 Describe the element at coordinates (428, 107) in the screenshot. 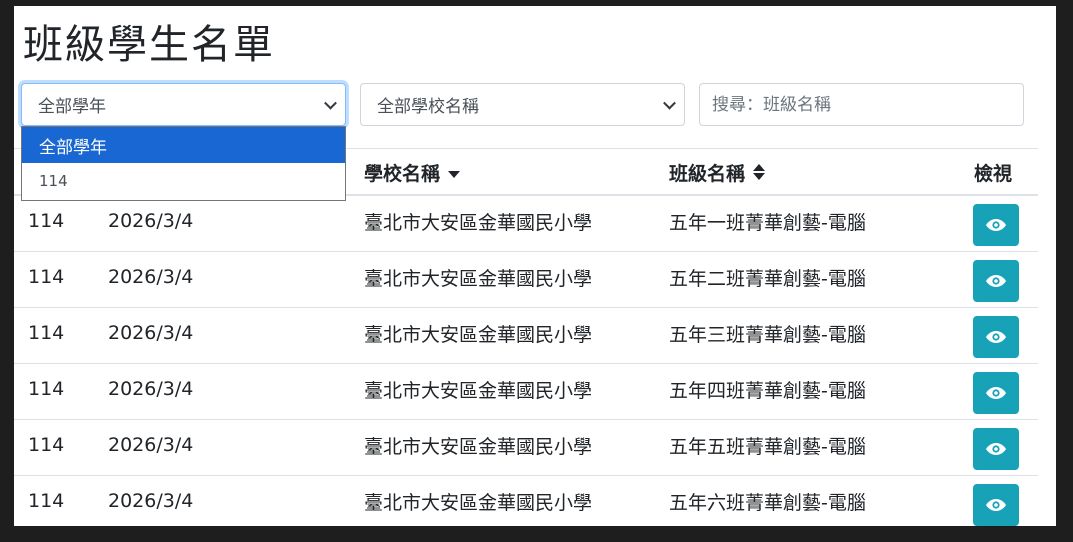

I see `school-select-value: 全部學校名稱` at that location.